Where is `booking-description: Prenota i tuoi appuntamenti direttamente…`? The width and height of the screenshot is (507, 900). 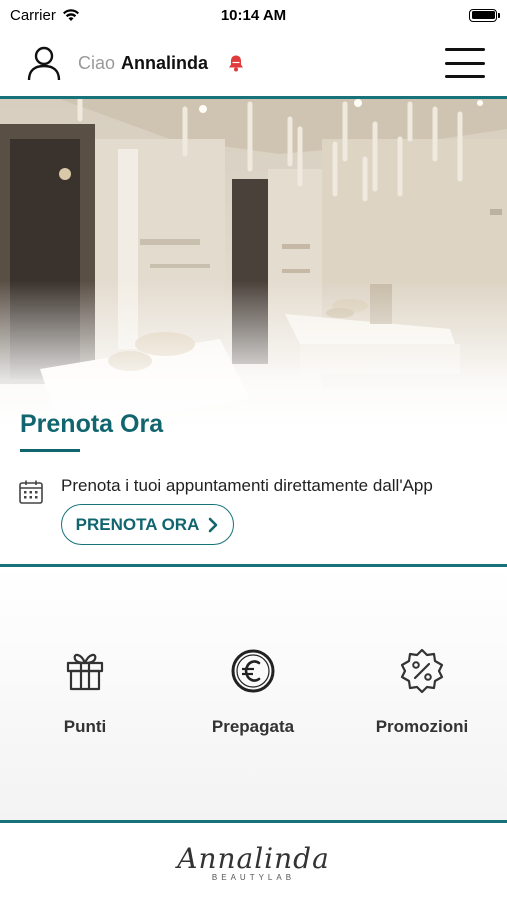
booking-description: Prenota i tuoi appuntamenti direttamente… is located at coordinates (247, 485).